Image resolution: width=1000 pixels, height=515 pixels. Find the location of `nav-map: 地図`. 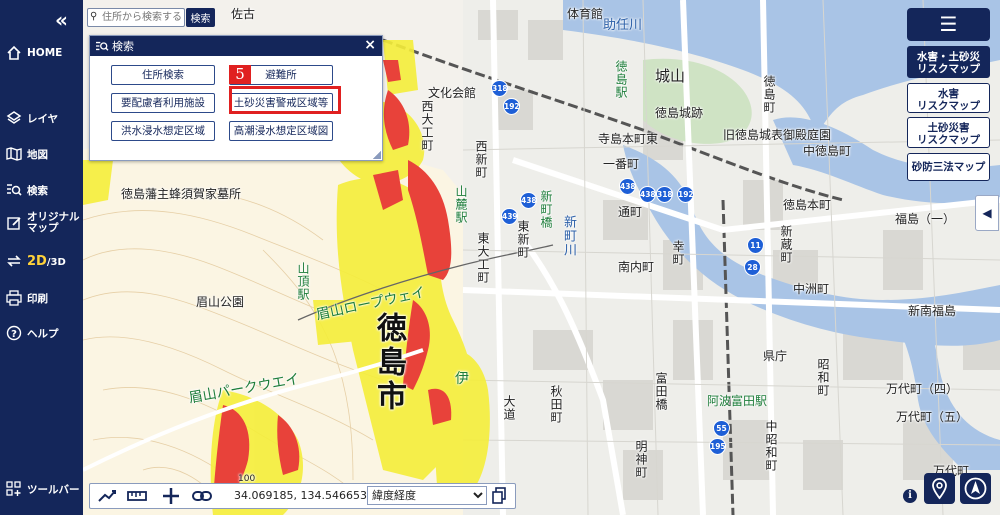

nav-map: 地図 is located at coordinates (27, 154).